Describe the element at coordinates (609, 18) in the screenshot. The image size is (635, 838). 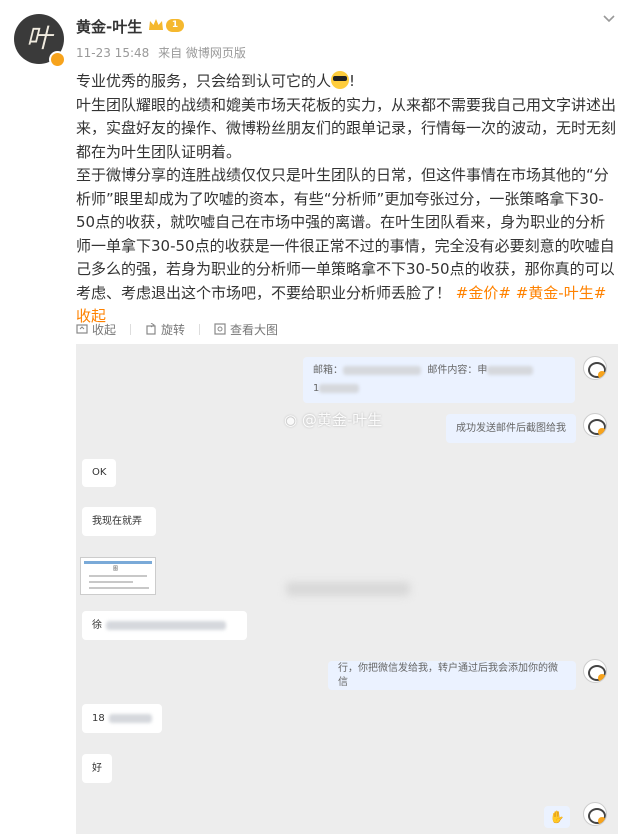
I see `chevron-down-icon` at that location.